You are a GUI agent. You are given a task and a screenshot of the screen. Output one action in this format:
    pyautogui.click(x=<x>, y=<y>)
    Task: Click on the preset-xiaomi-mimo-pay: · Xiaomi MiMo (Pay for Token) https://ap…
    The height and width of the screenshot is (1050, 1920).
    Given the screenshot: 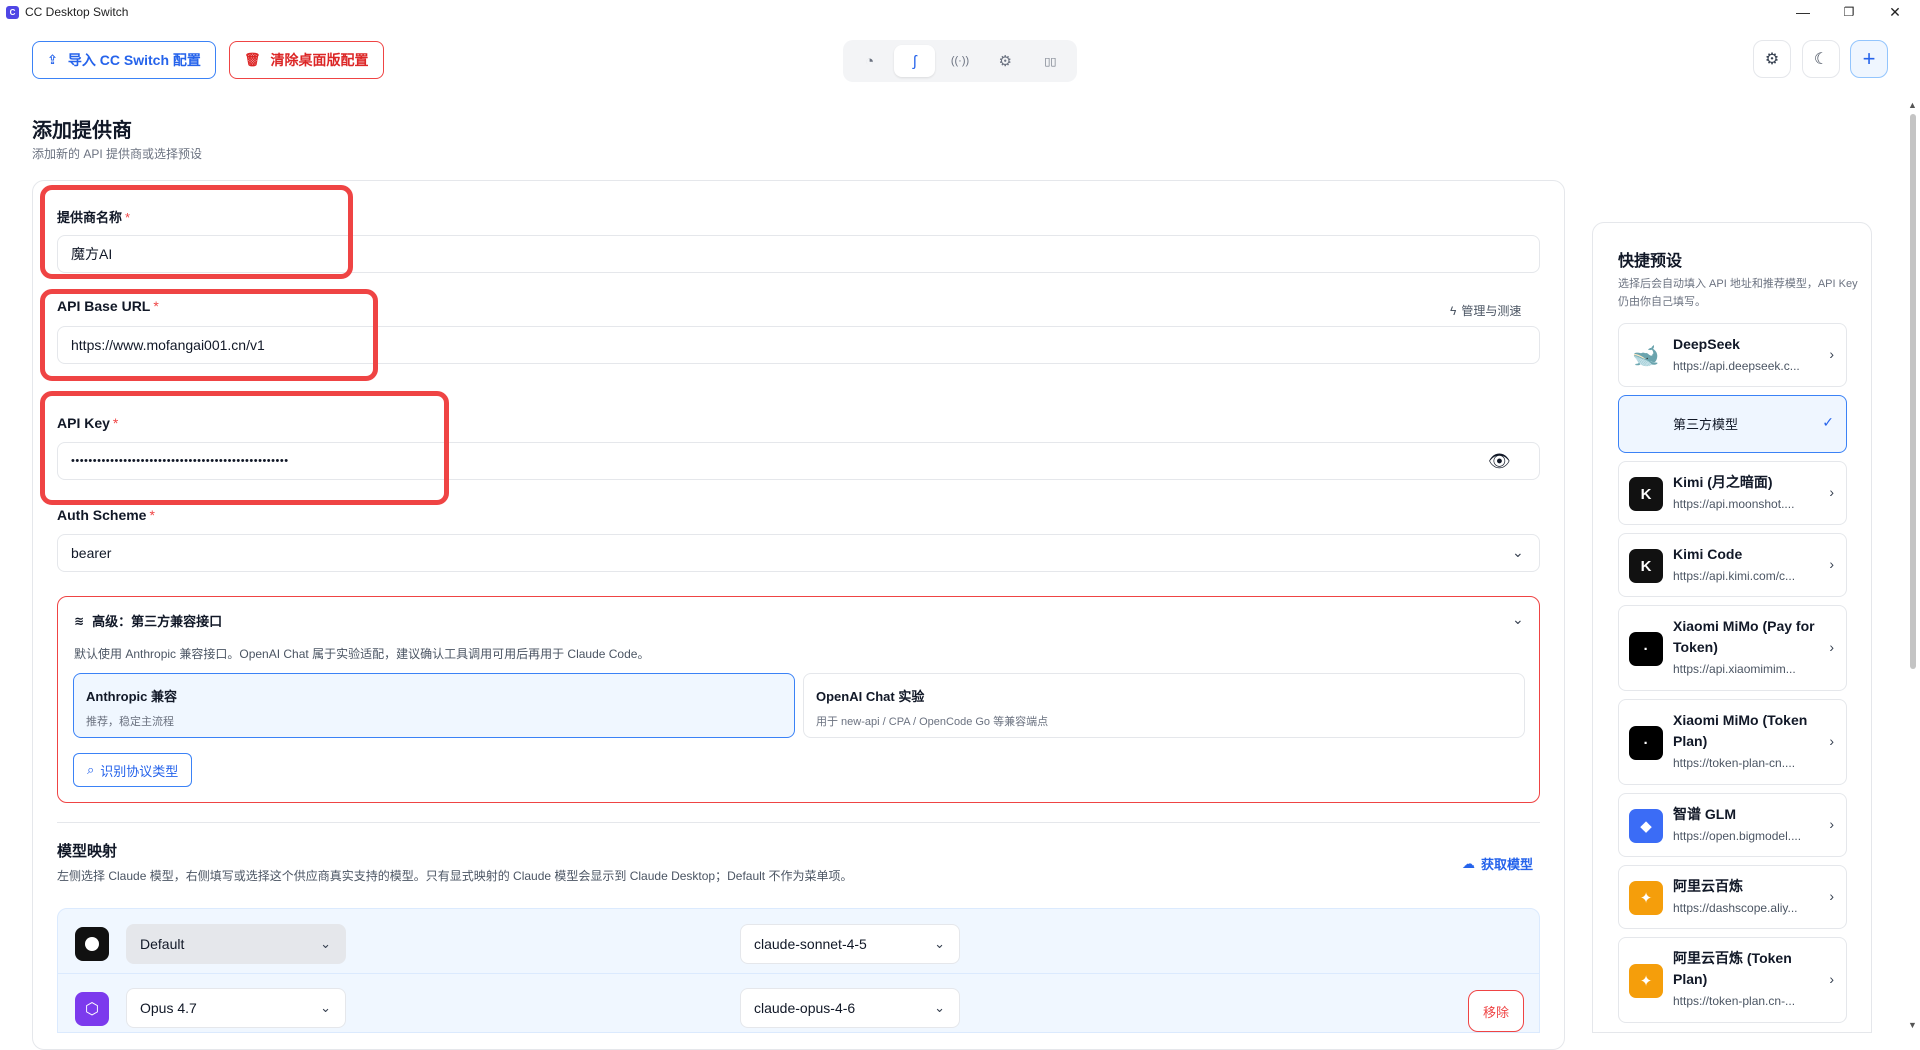 What is the action you would take?
    pyautogui.click(x=1732, y=648)
    